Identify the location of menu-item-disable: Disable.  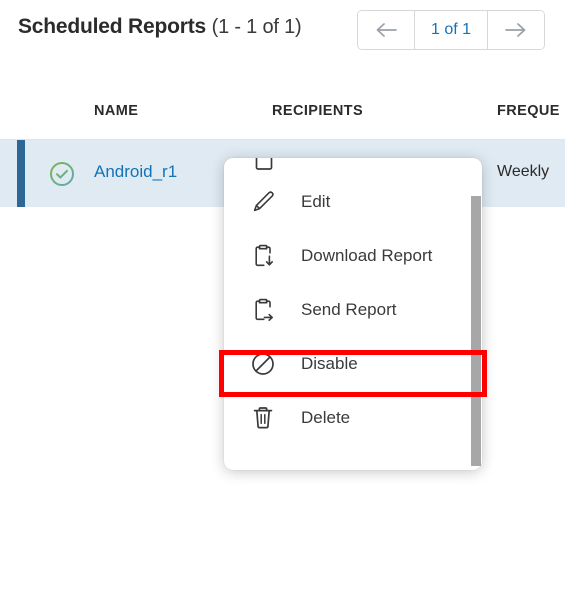
(353, 364).